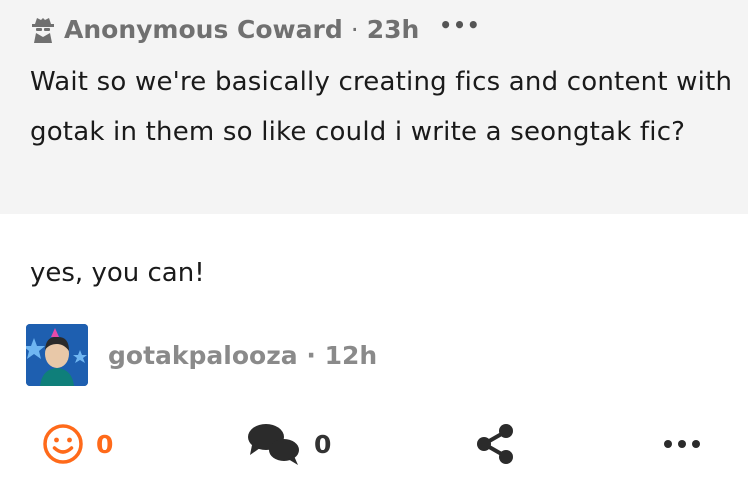  I want to click on answer-author-name: gotakpalooza, so click(203, 355).